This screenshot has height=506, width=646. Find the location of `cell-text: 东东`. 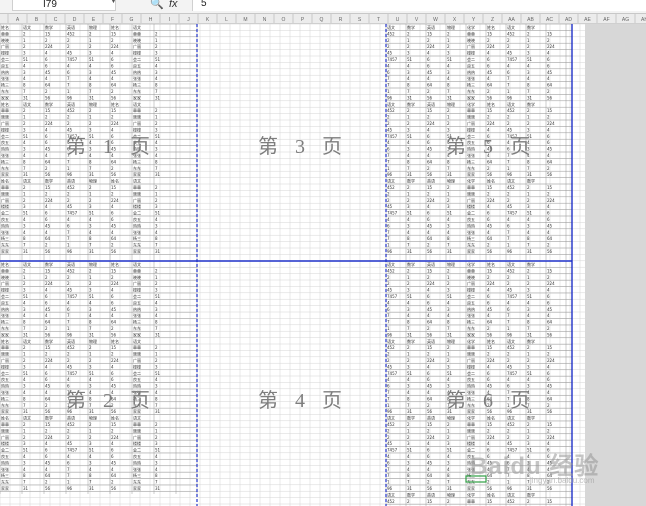

cell-text: 东东 is located at coordinates (5, 168).